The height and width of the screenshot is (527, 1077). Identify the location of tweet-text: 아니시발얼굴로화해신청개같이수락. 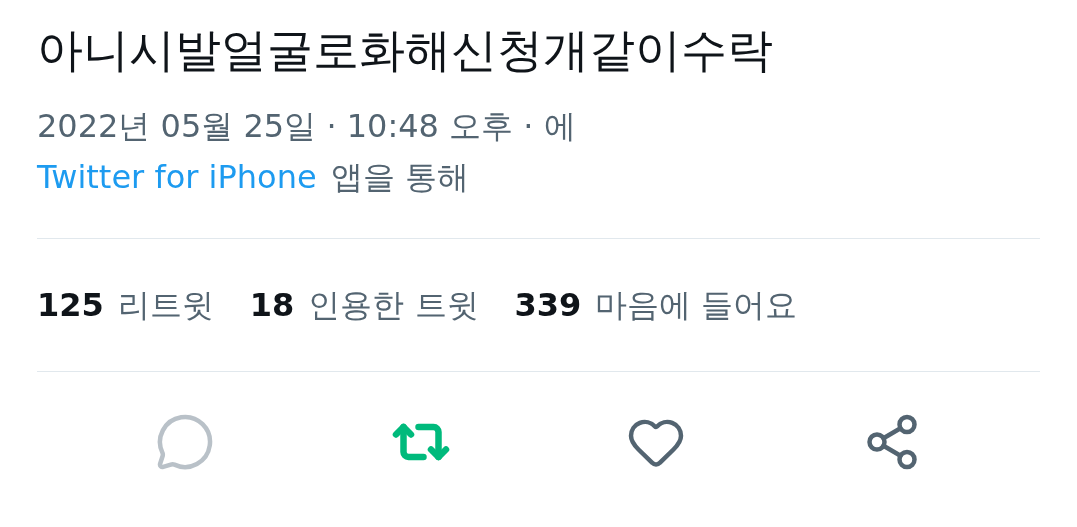
(405, 50).